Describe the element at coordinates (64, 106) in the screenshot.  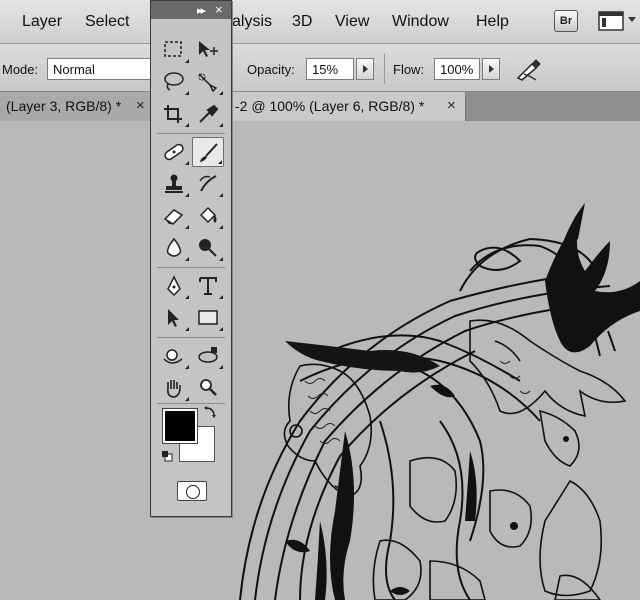
I see `tab-label: (Layer 3, RGB/8) *` at that location.